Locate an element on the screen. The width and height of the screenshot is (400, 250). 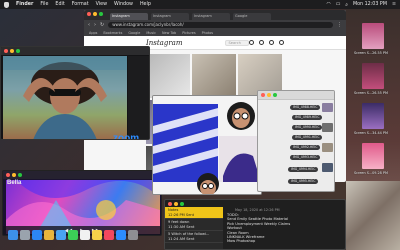
safari-icon is located at coordinates (37, 235).